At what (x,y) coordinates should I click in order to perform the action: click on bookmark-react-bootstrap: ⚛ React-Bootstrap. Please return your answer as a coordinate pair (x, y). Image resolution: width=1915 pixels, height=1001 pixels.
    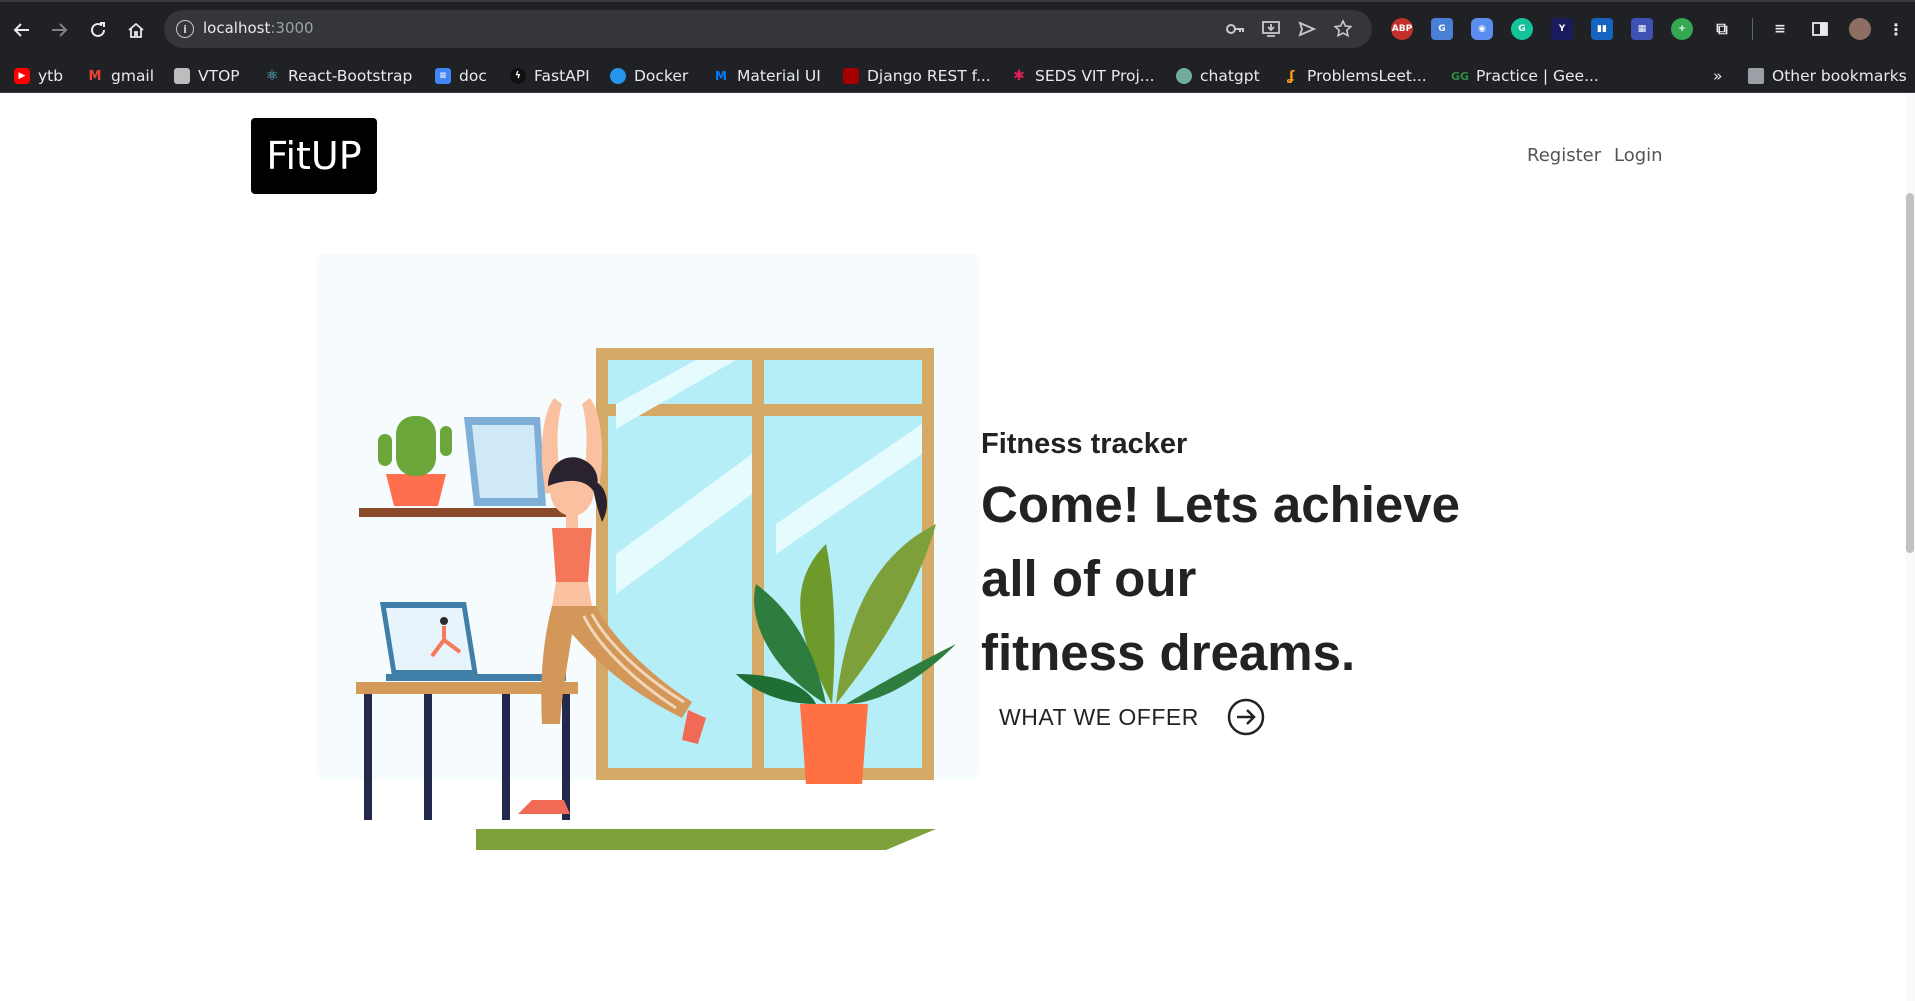
    Looking at the image, I should click on (338, 76).